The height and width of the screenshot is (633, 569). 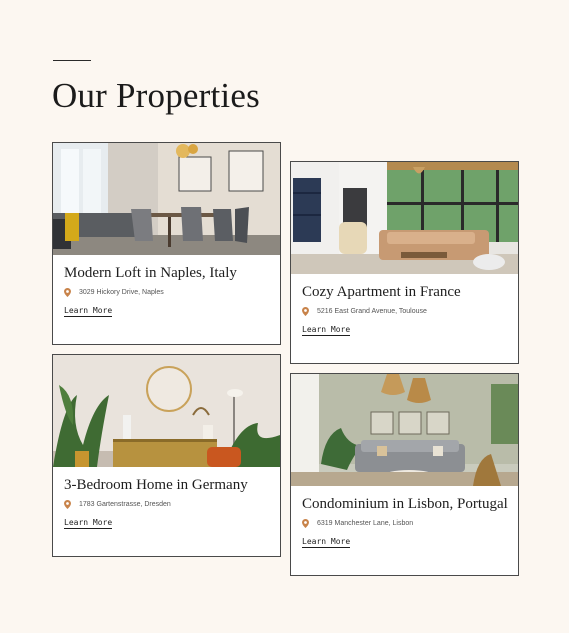 What do you see at coordinates (166, 411) in the screenshot?
I see `sideboard-plants-photo` at bounding box center [166, 411].